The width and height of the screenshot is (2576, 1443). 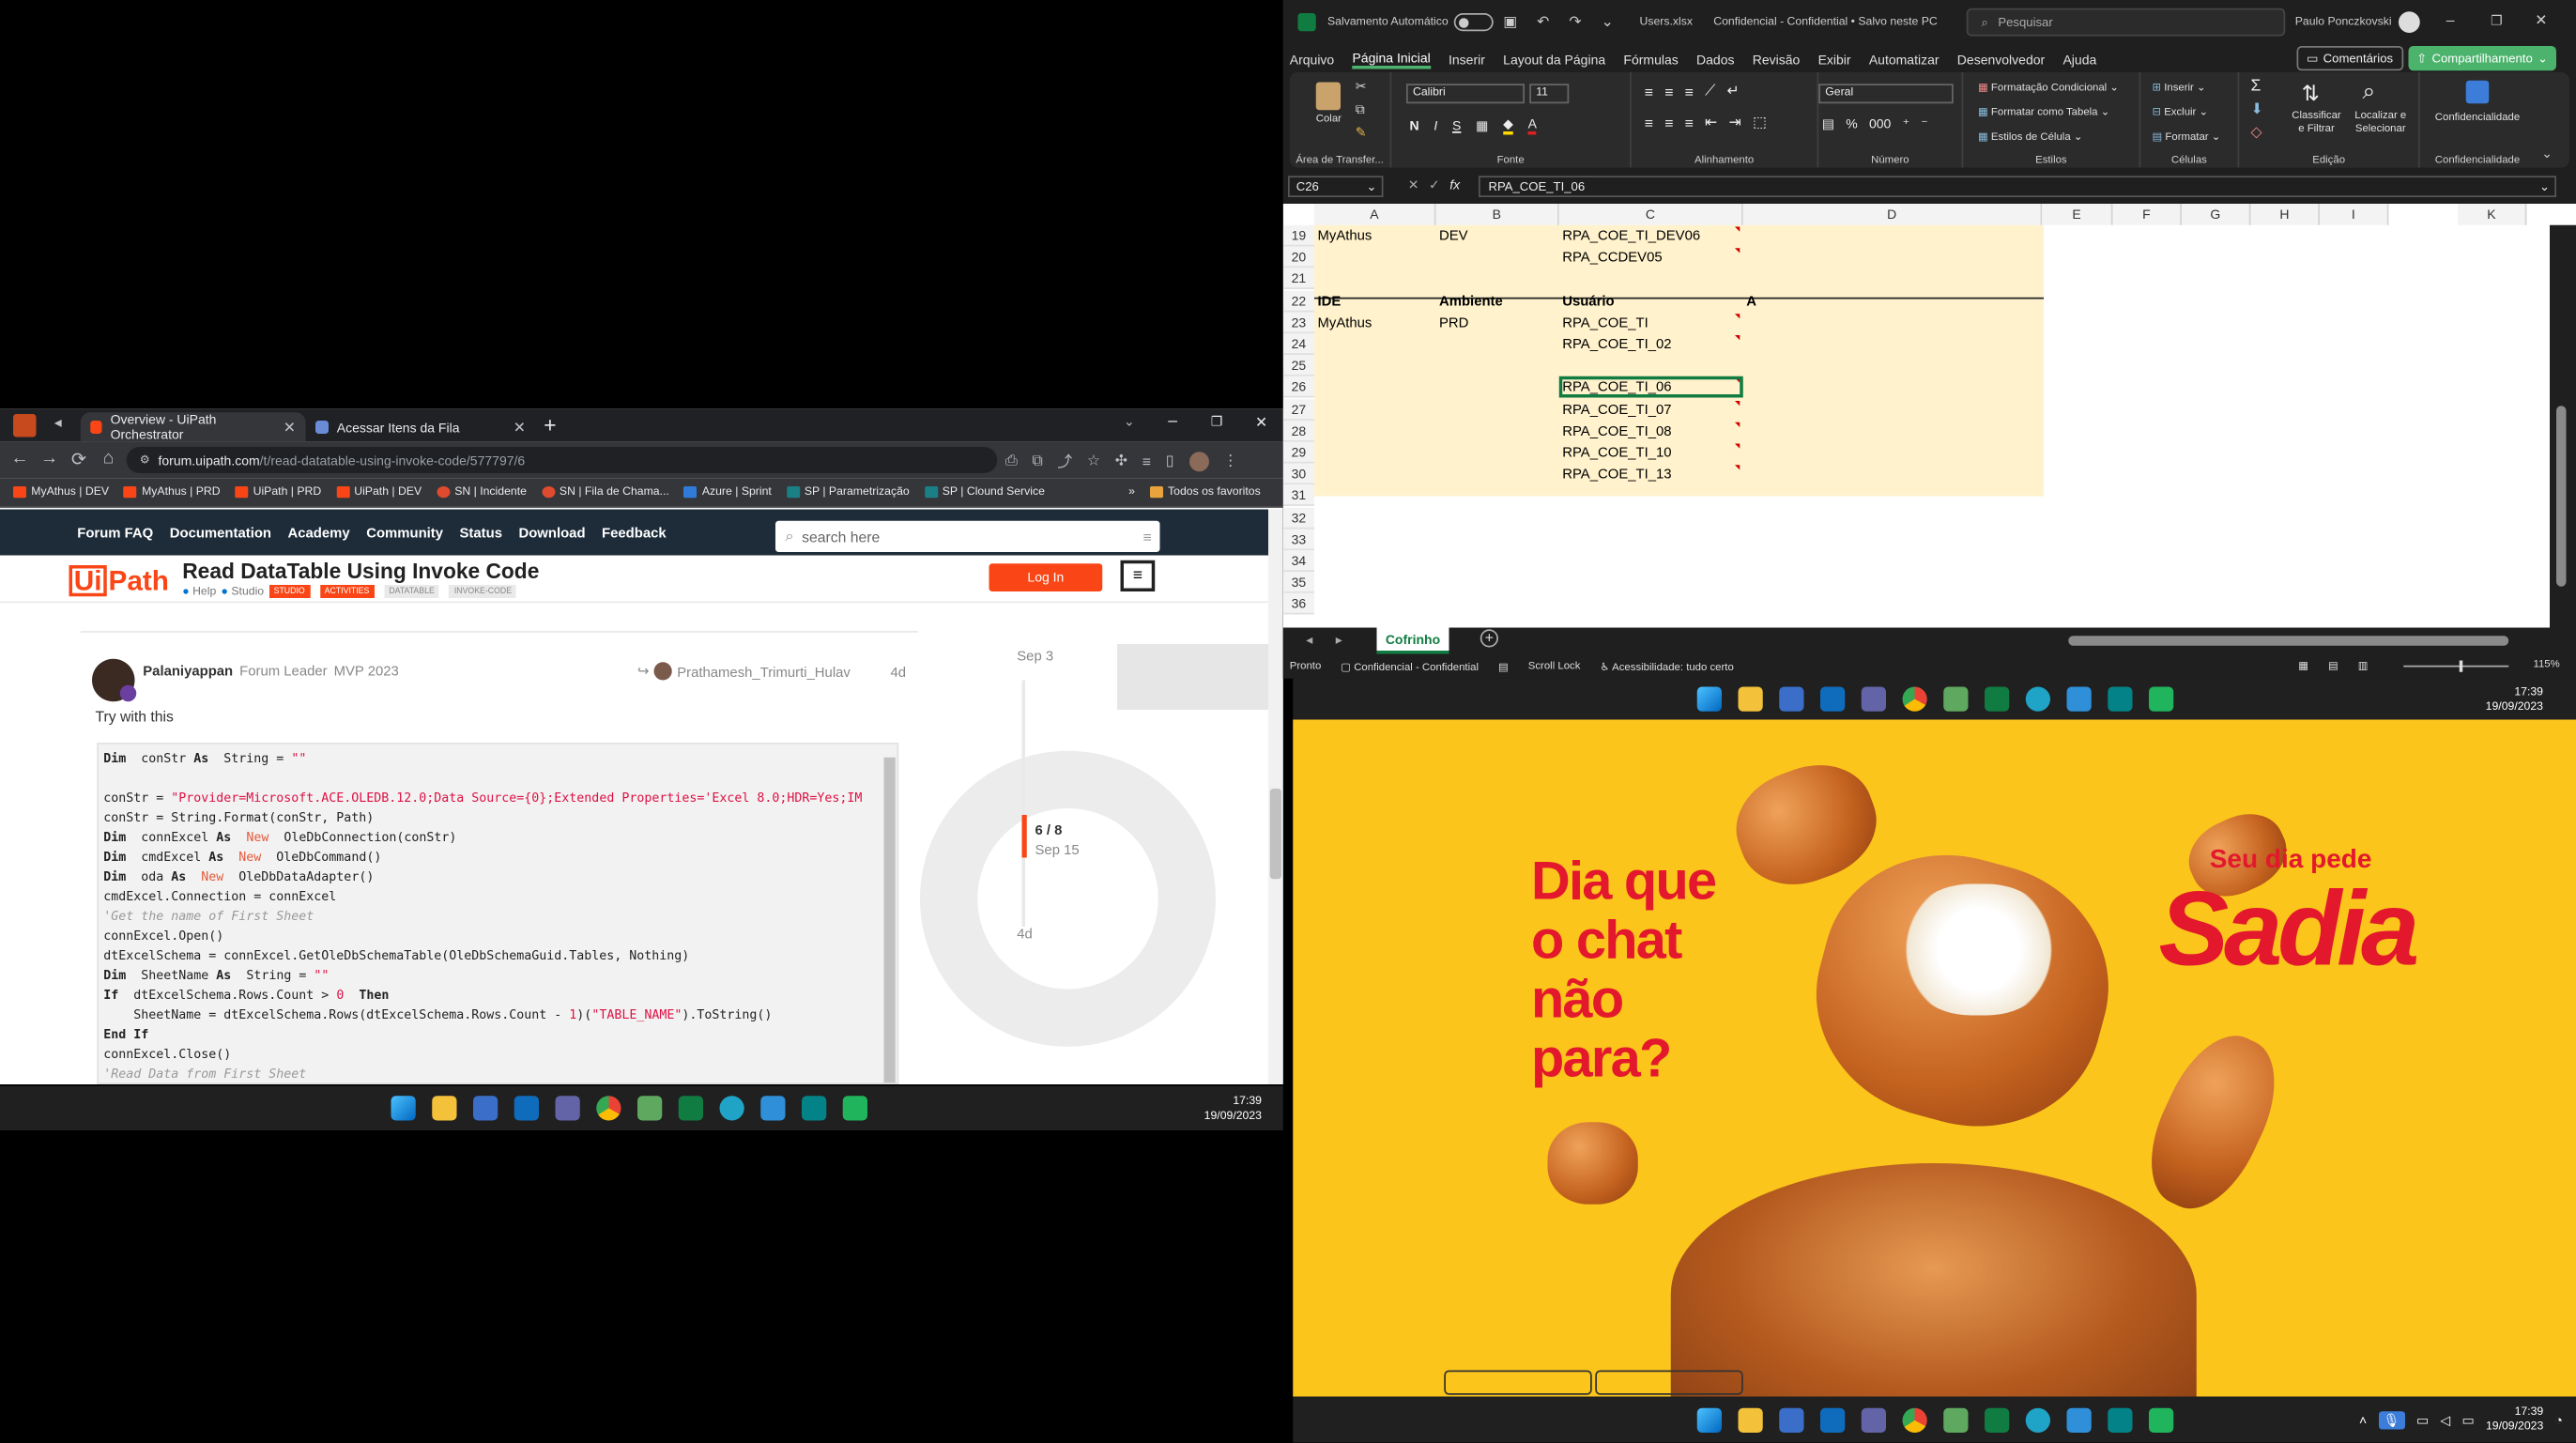 What do you see at coordinates (193, 427) in the screenshot?
I see `tab-orchestrator: Overview - UiPath Orchestrator ✕` at bounding box center [193, 427].